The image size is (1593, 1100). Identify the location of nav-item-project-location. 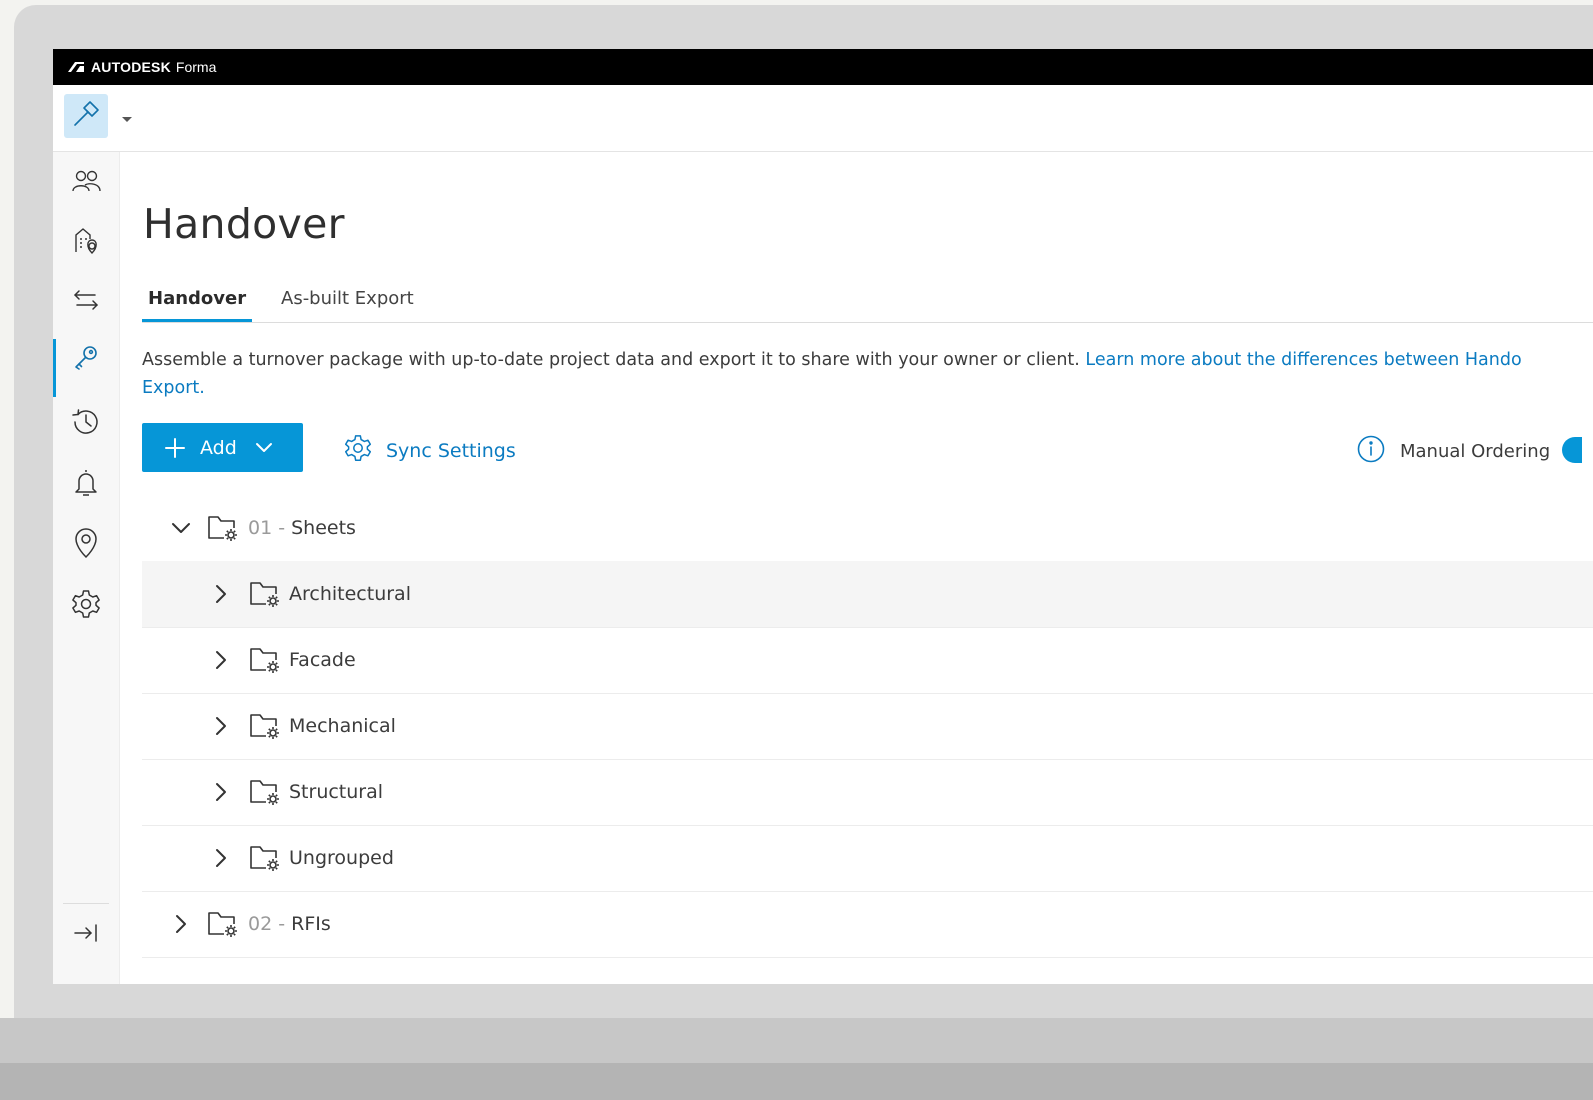
(86, 242).